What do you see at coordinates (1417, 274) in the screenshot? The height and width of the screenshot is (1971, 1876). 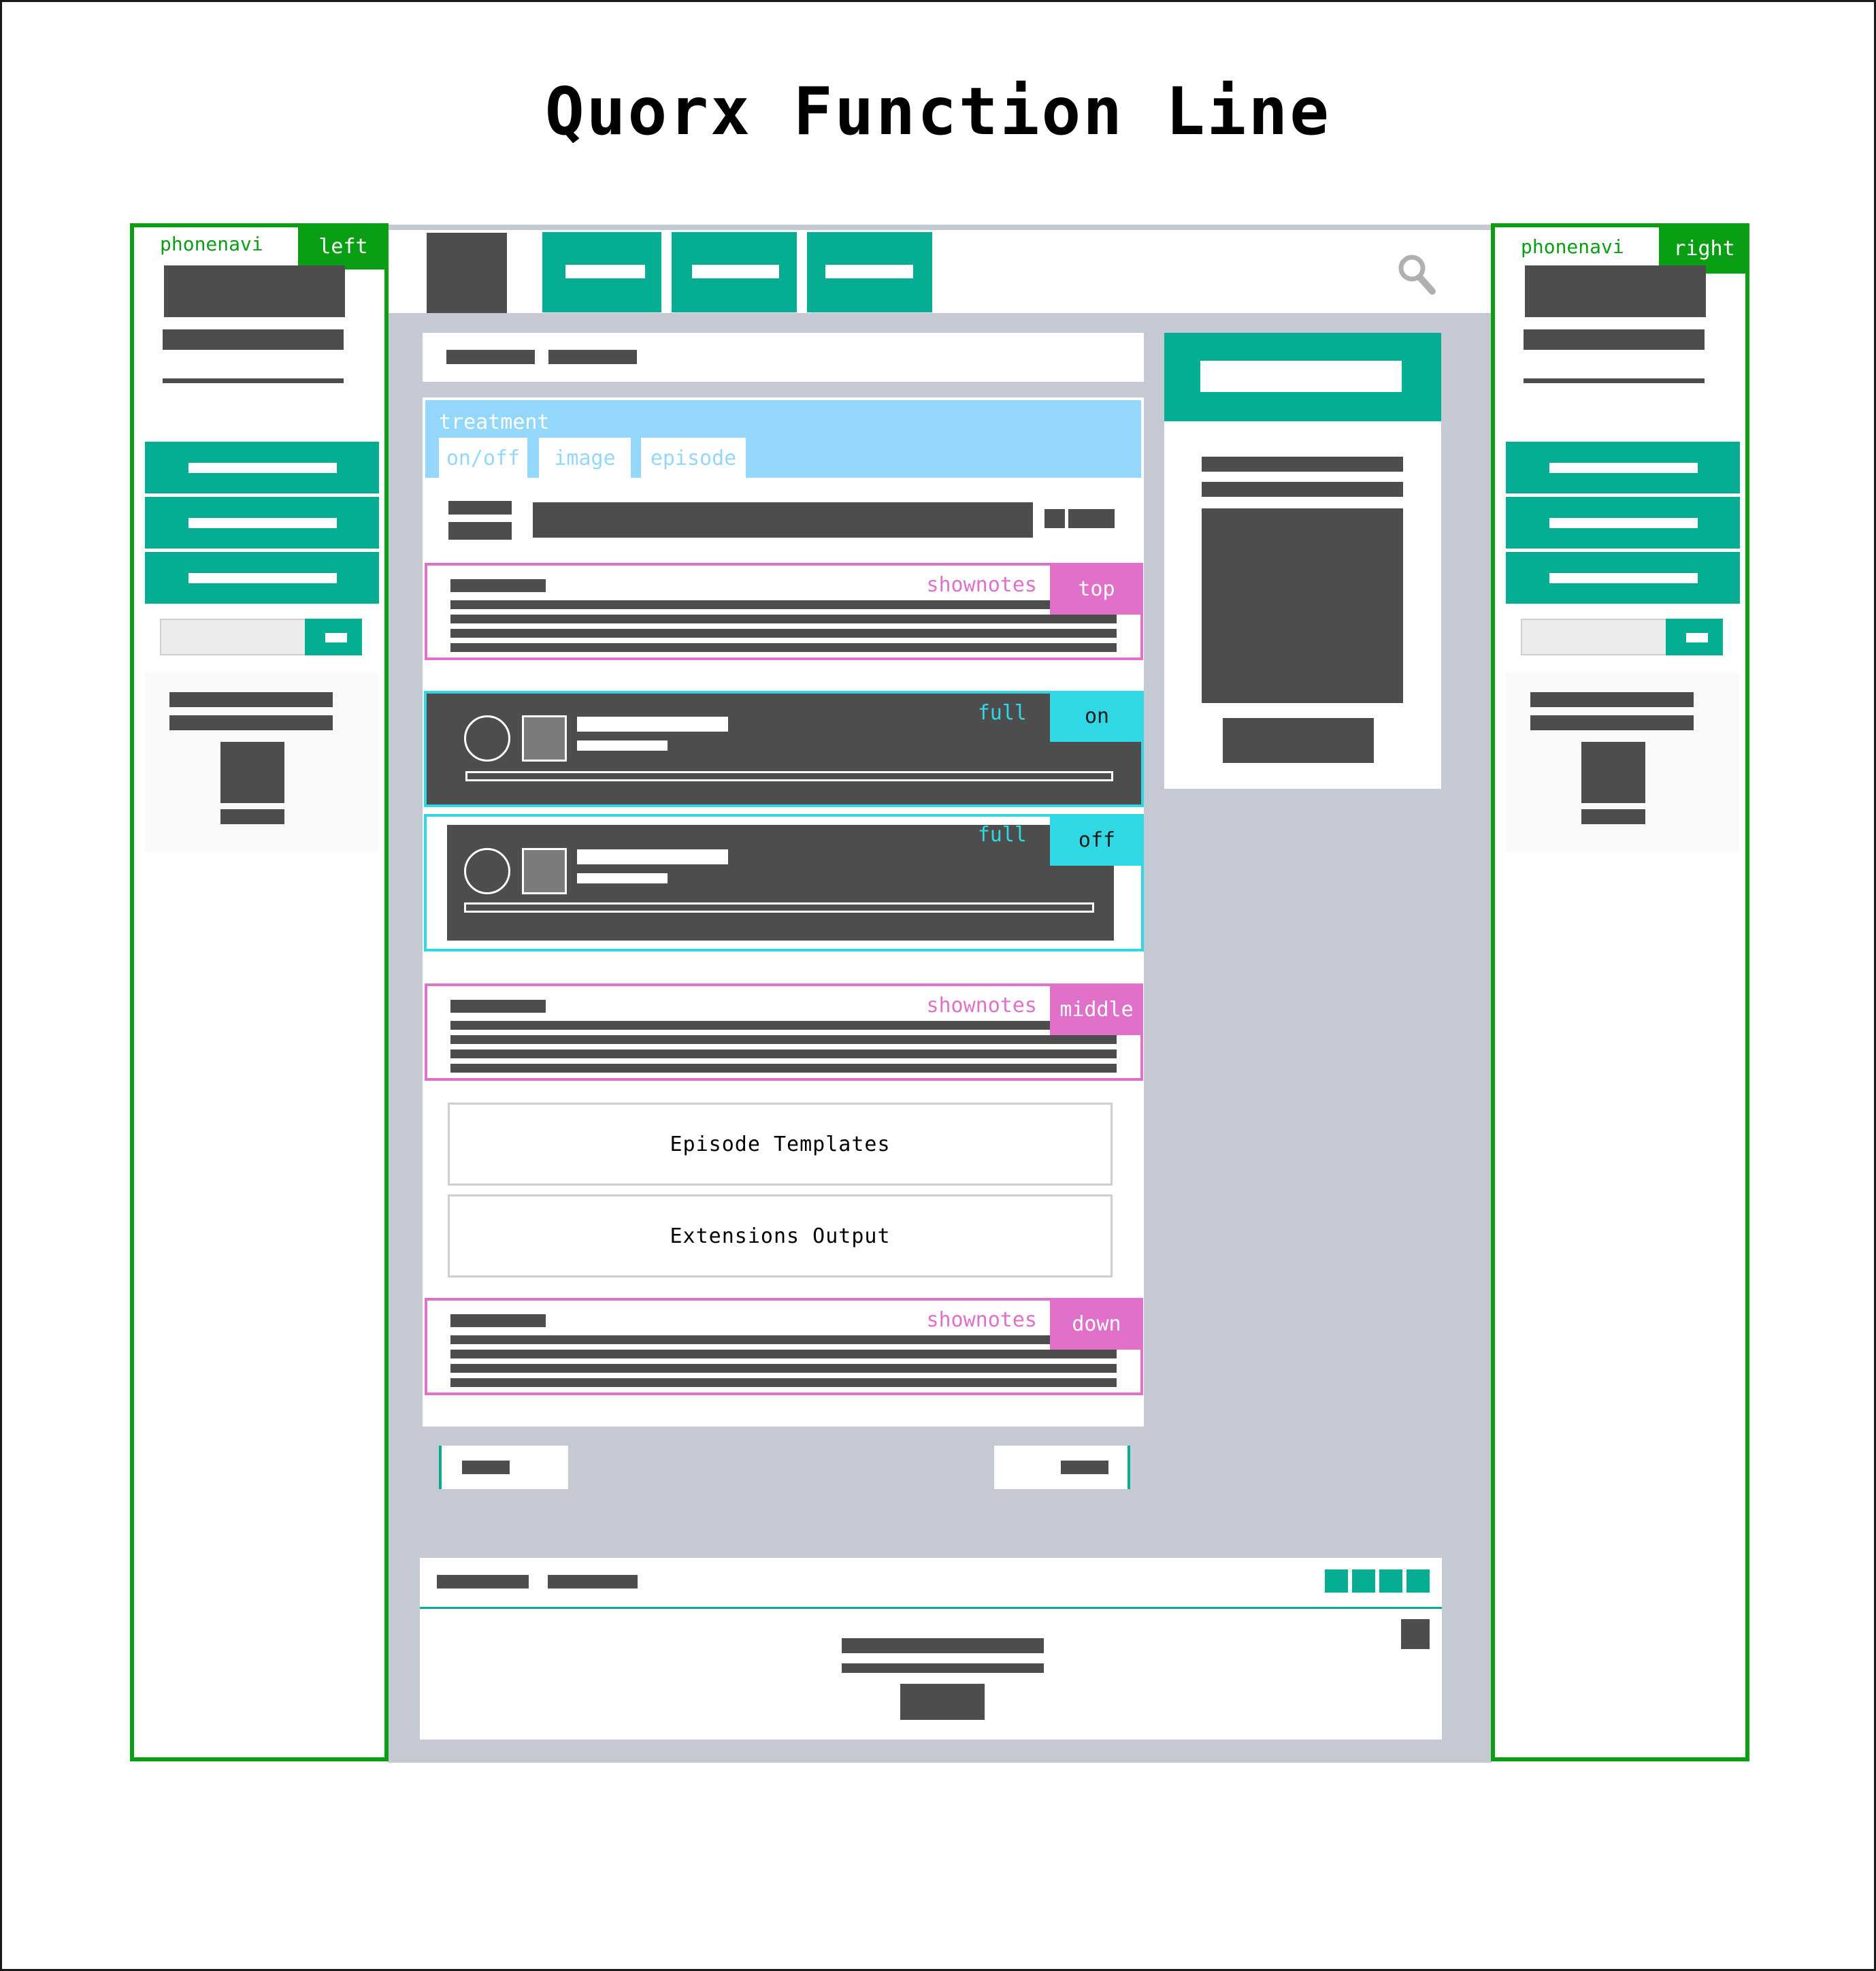 I see `search-icon` at bounding box center [1417, 274].